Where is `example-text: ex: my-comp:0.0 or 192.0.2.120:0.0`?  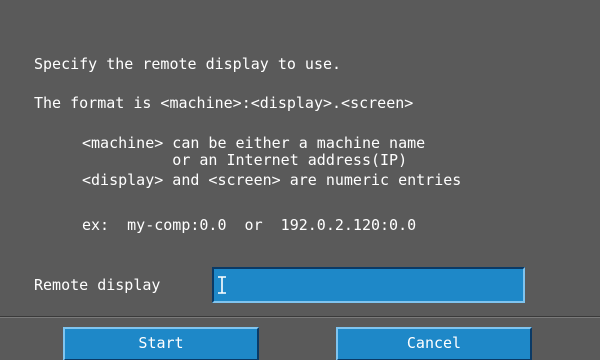 example-text: ex: my-comp:0.0 or 192.0.2.120:0.0 is located at coordinates (249, 225).